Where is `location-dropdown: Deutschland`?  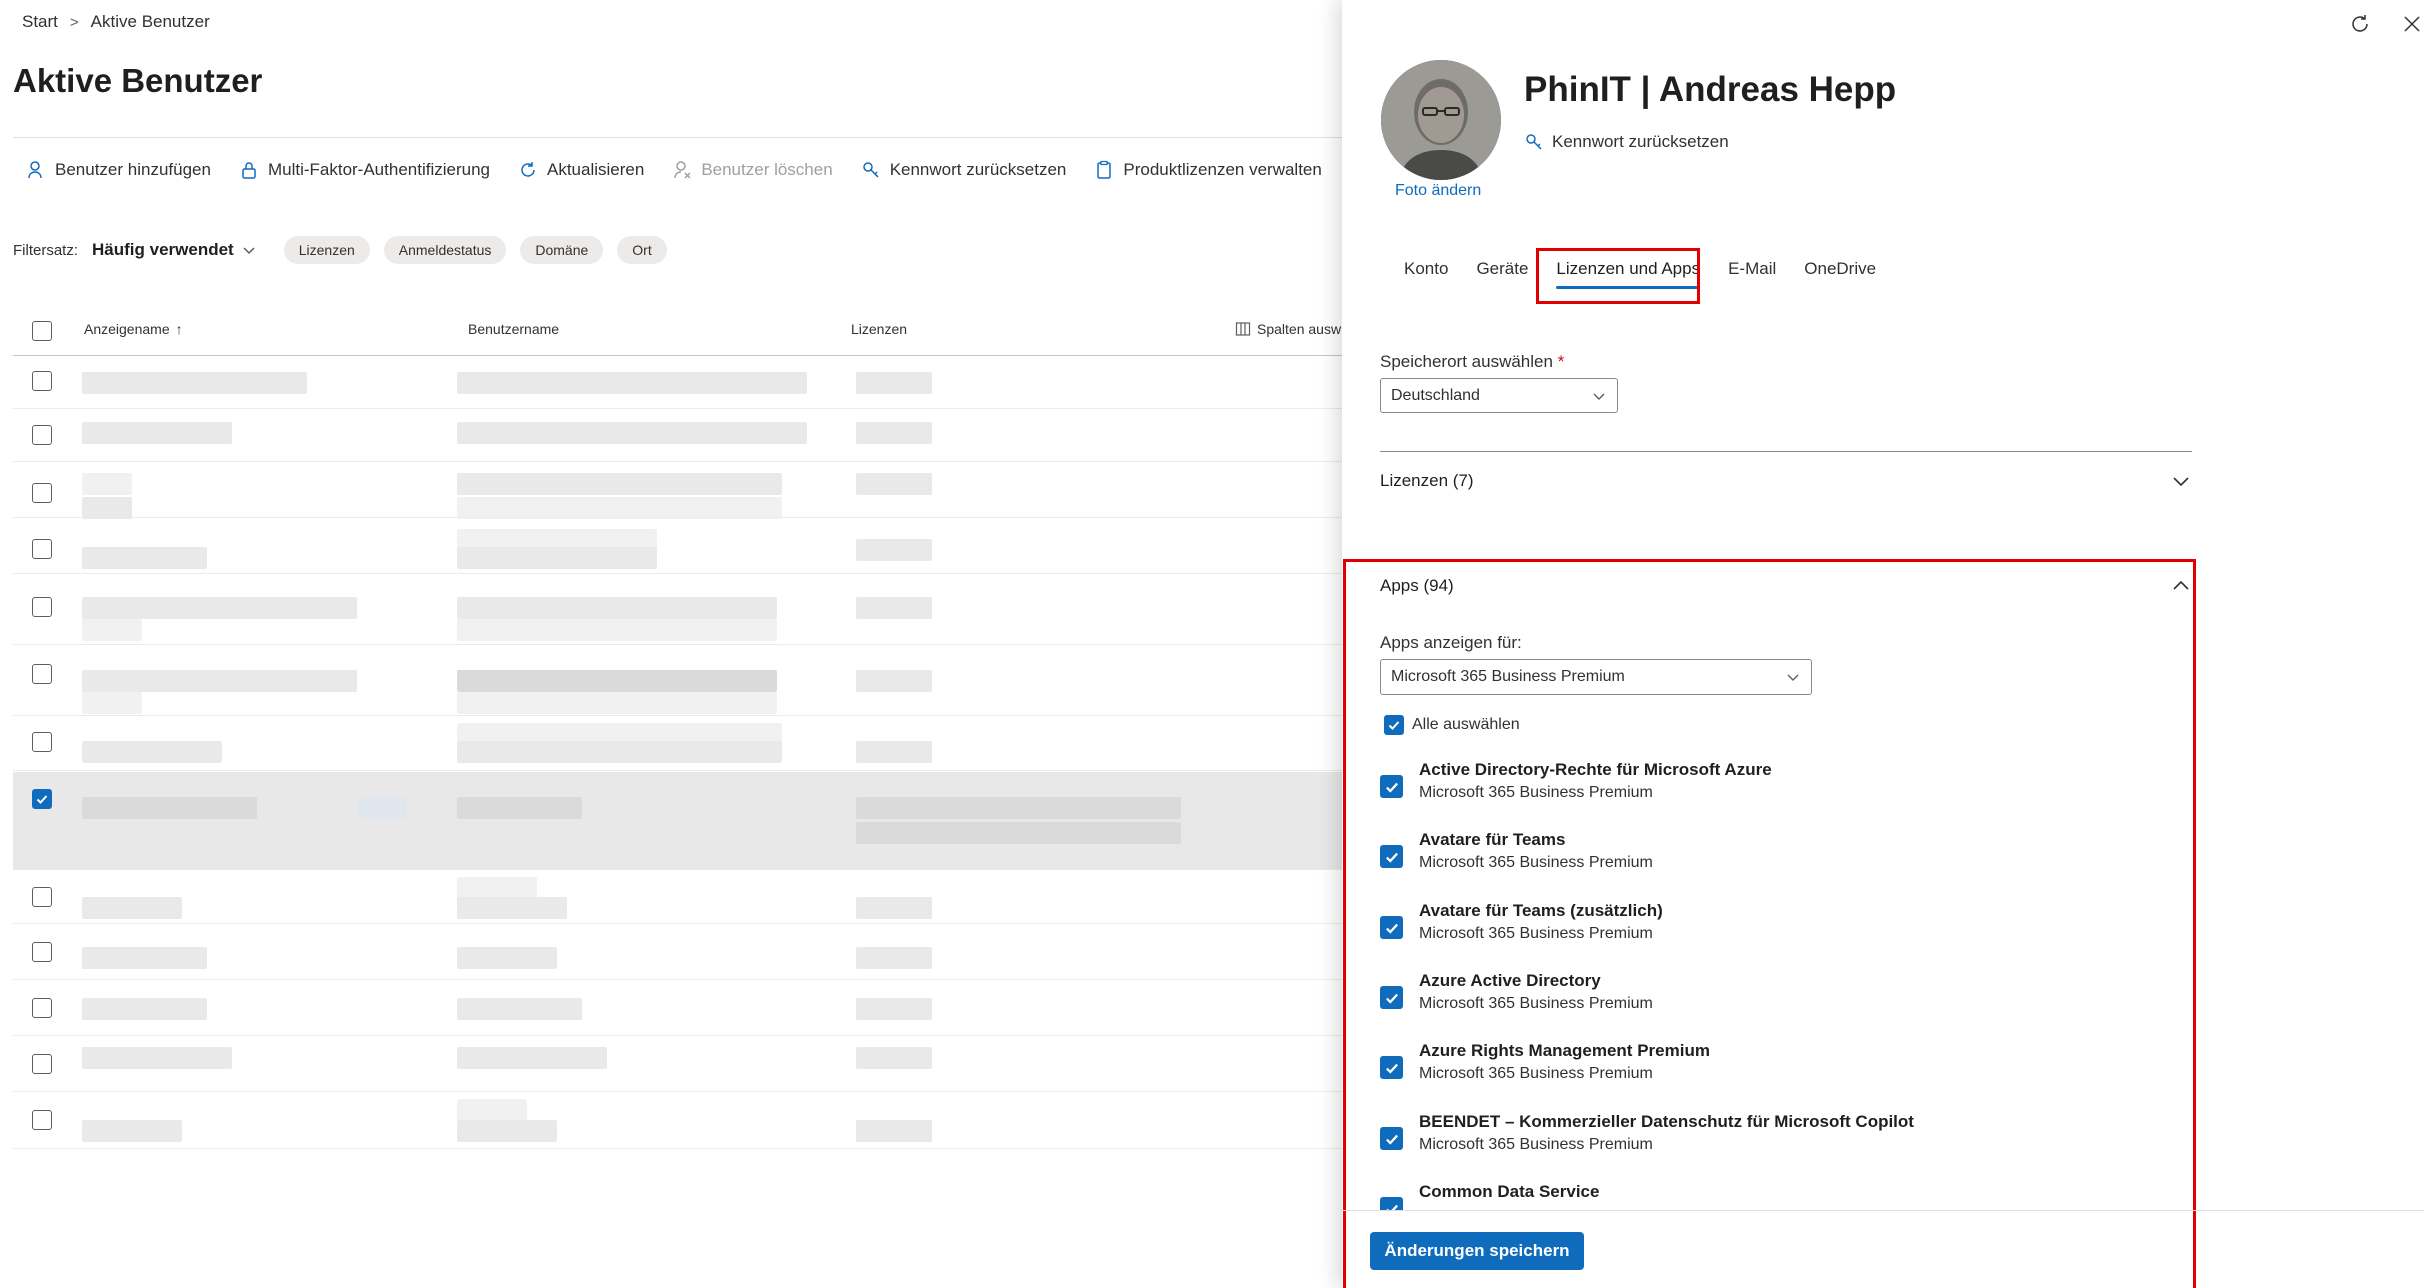 location-dropdown: Deutschland is located at coordinates (1499, 395).